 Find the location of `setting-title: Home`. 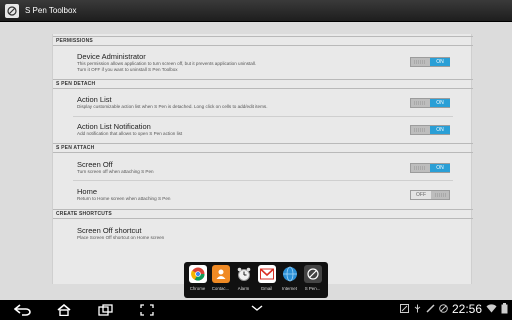

setting-title: Home is located at coordinates (87, 191).